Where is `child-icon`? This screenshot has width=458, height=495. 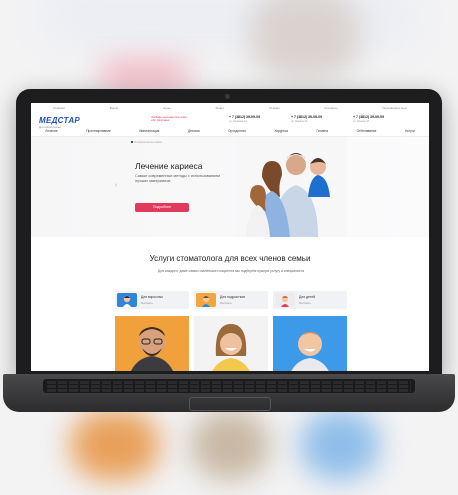
child-icon is located at coordinates (285, 300).